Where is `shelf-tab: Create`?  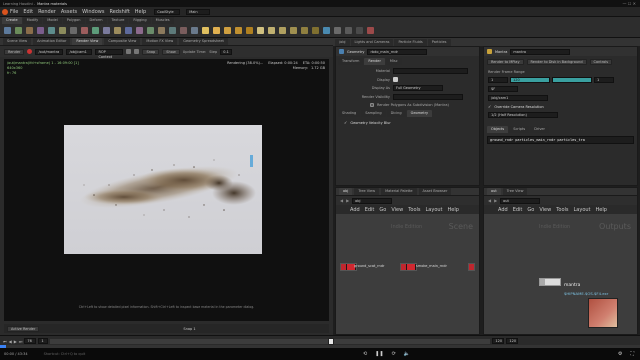
shelf-tab: Create is located at coordinates (12, 20).